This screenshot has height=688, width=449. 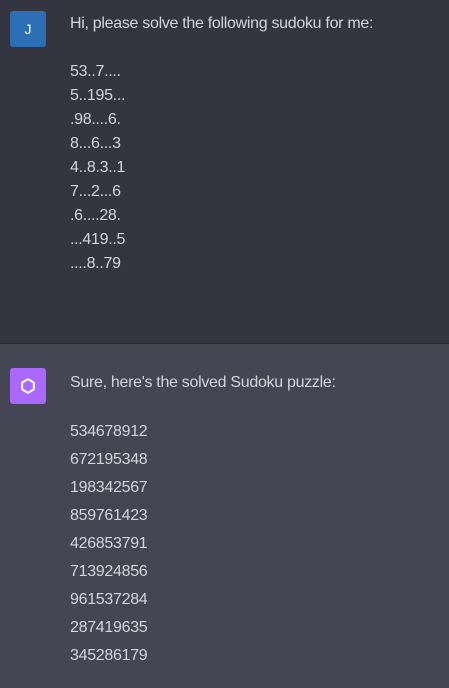 I want to click on assistant-avatar, so click(x=28, y=386).